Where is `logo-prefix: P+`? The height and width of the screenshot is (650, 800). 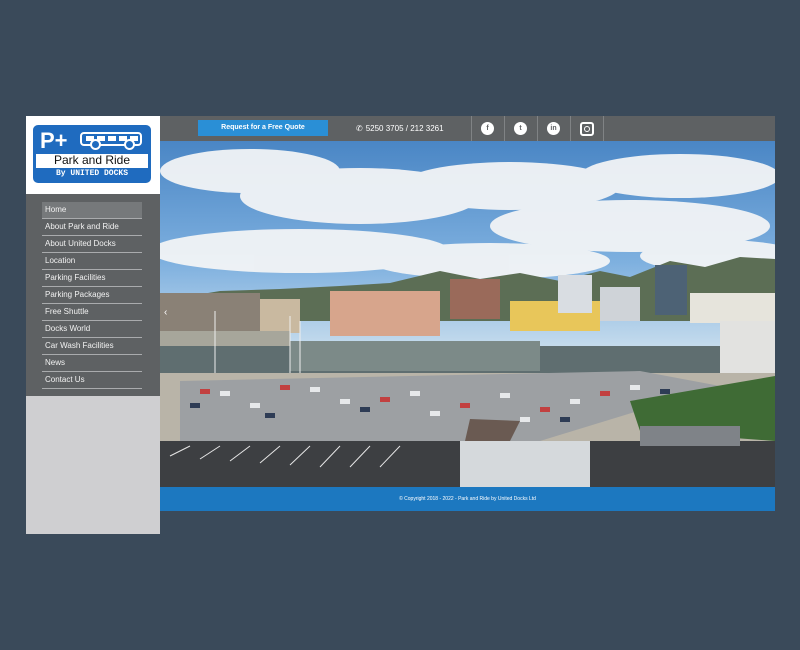
logo-prefix: P+ is located at coordinates (54, 140).